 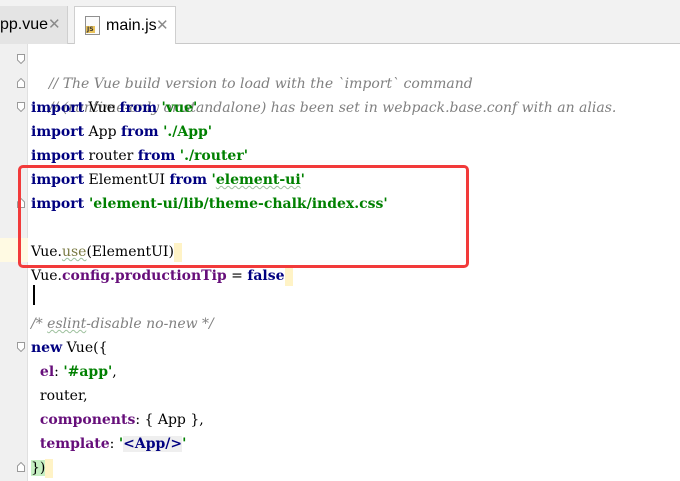 What do you see at coordinates (34, 295) in the screenshot?
I see `text-caret` at bounding box center [34, 295].